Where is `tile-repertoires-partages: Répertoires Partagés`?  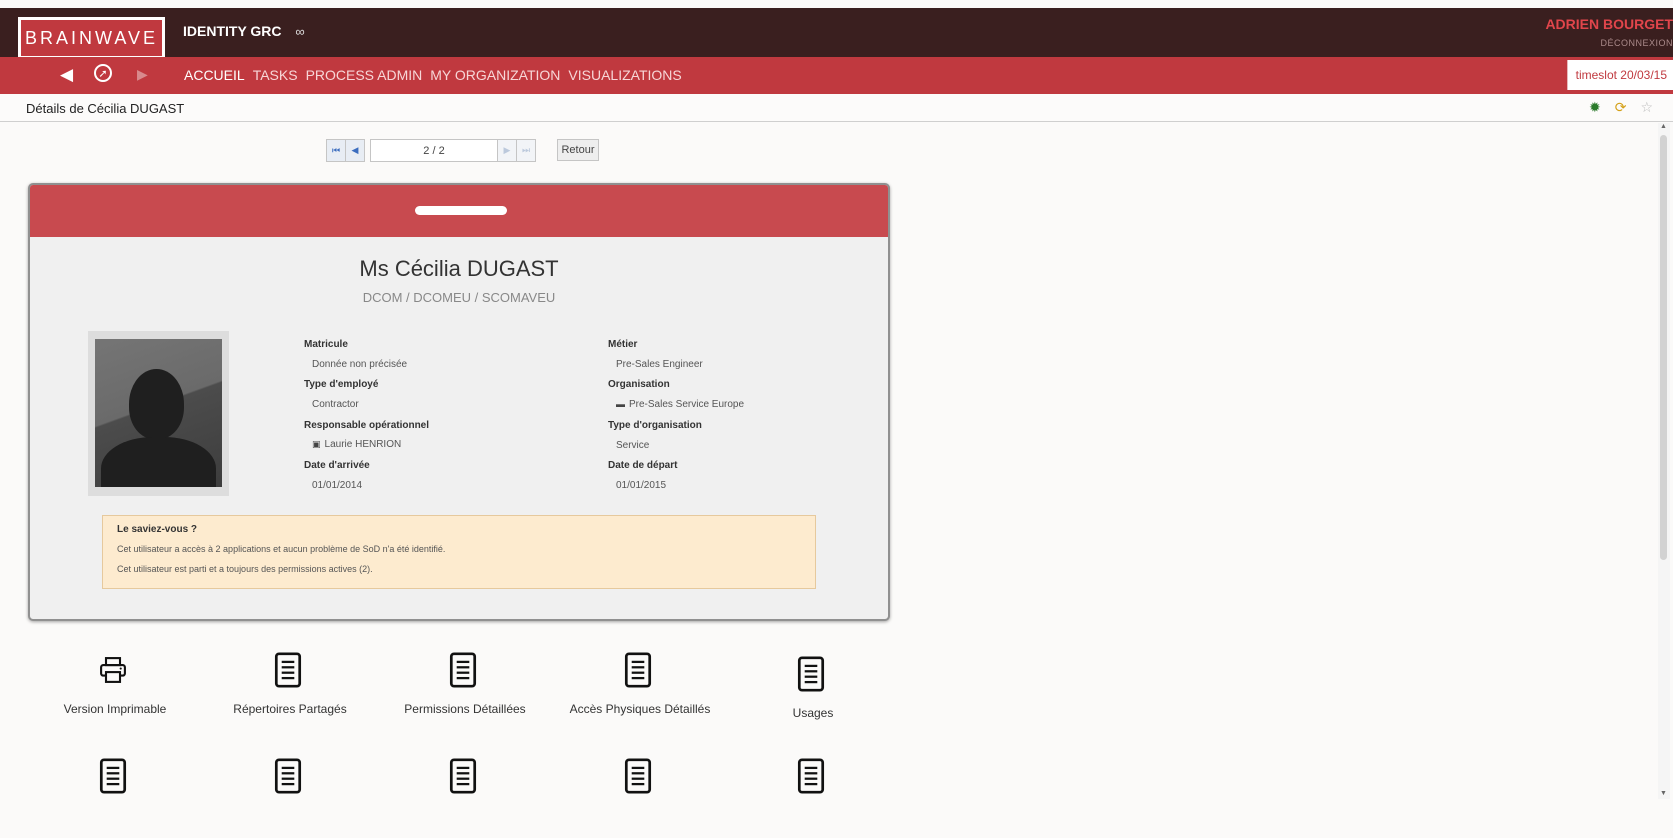 tile-repertoires-partages: Répertoires Partagés is located at coordinates (290, 692).